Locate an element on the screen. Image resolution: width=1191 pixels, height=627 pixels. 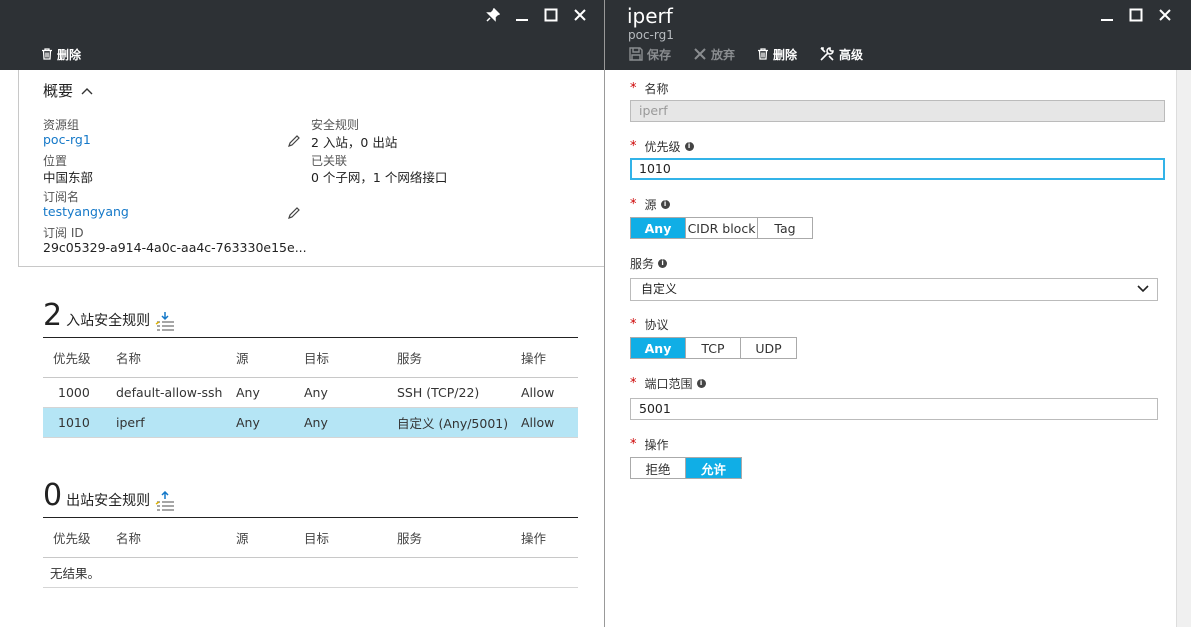
outbound-count: 0 is located at coordinates (53, 495).